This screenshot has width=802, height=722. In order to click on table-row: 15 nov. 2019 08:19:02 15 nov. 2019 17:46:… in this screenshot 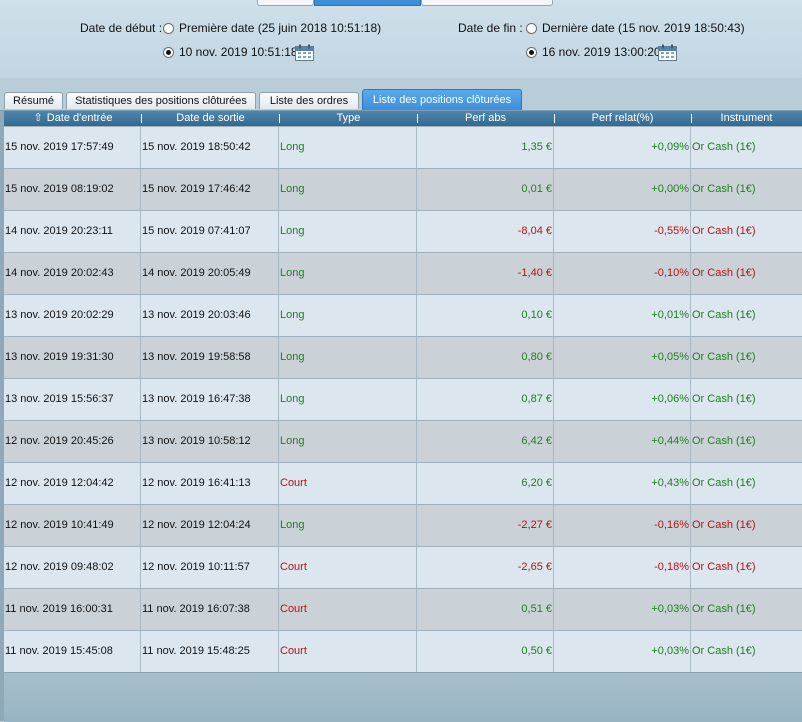, I will do `click(403, 189)`.